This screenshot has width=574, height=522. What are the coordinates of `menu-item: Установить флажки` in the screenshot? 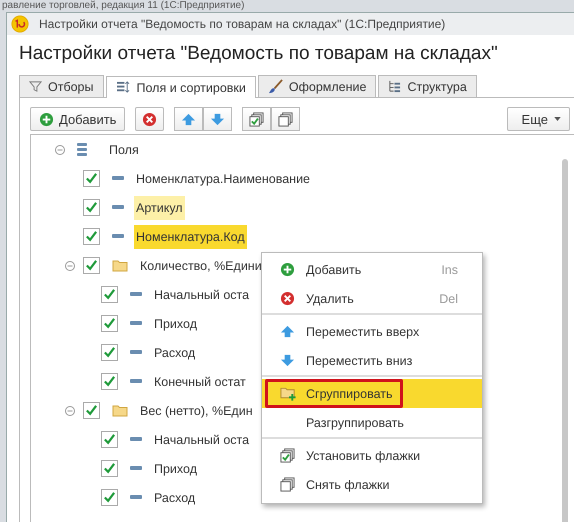 It's located at (372, 455).